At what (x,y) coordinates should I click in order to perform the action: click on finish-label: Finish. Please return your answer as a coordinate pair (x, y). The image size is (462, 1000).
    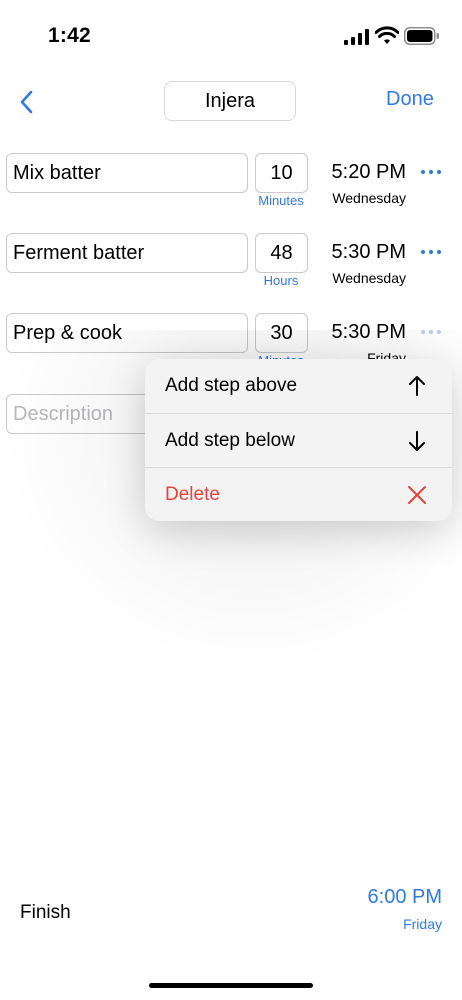
    Looking at the image, I should click on (45, 912).